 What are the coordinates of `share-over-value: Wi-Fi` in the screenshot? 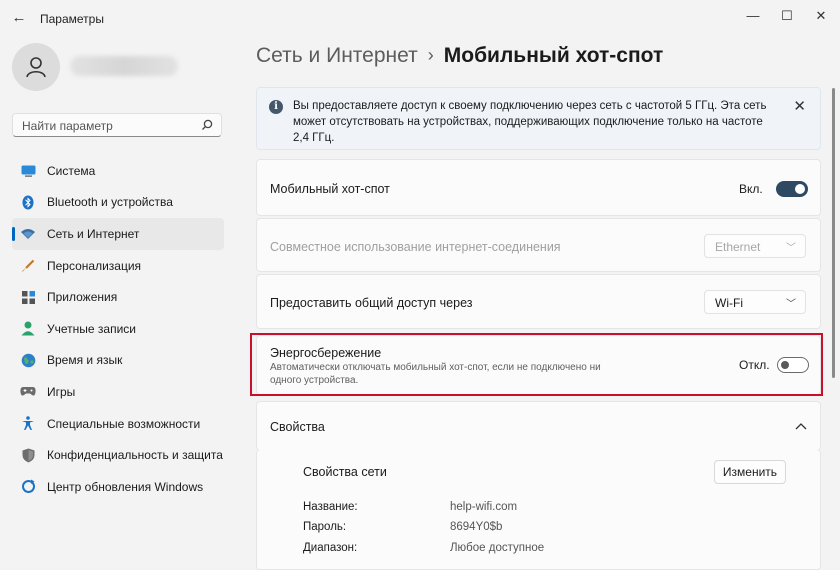 It's located at (729, 303).